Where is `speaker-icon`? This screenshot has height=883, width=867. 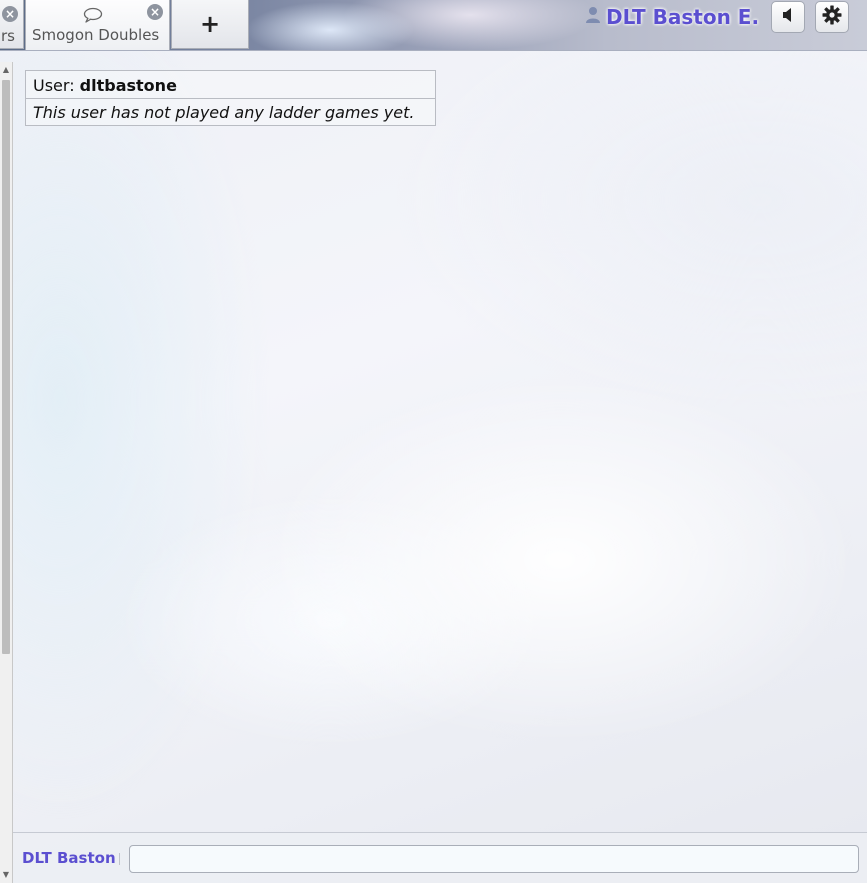 speaker-icon is located at coordinates (788, 17).